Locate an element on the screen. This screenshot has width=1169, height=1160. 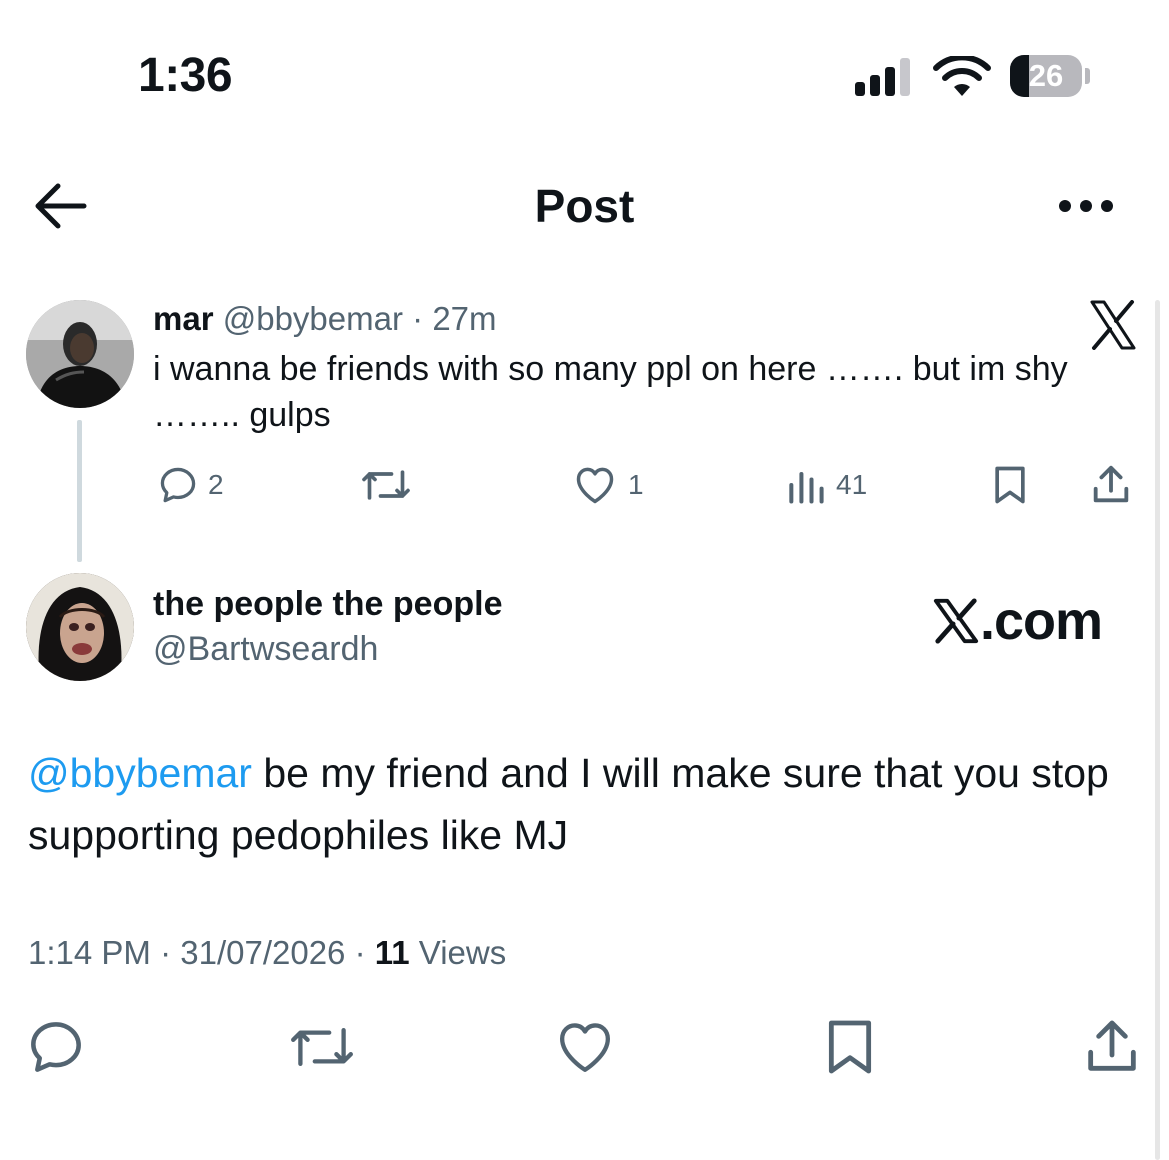
more-horizontal-icon is located at coordinates (1086, 206).